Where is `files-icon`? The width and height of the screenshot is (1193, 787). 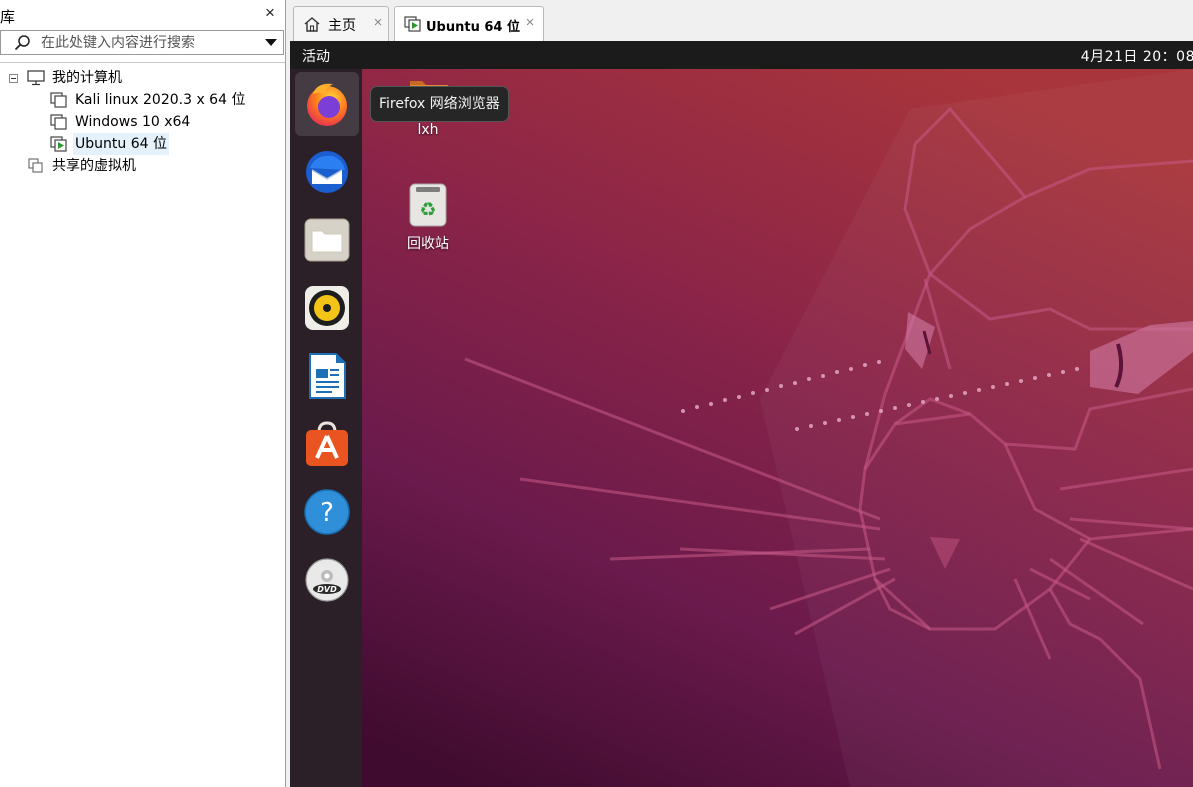 files-icon is located at coordinates (327, 240).